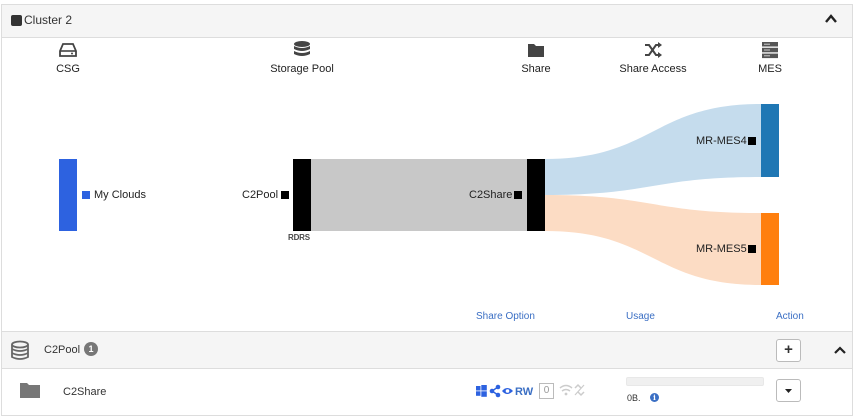  Describe the element at coordinates (536, 195) in the screenshot. I see `node-share` at that location.